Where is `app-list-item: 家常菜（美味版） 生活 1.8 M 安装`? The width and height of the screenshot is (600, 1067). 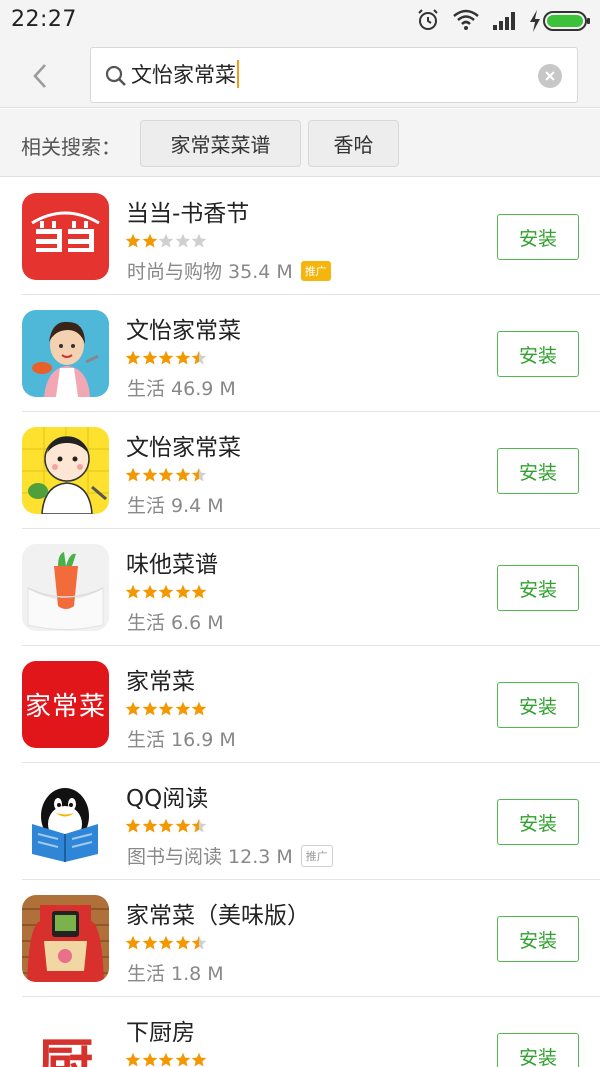
app-list-item: 家常菜（美味版） 生活 1.8 M 安装 is located at coordinates (300, 938).